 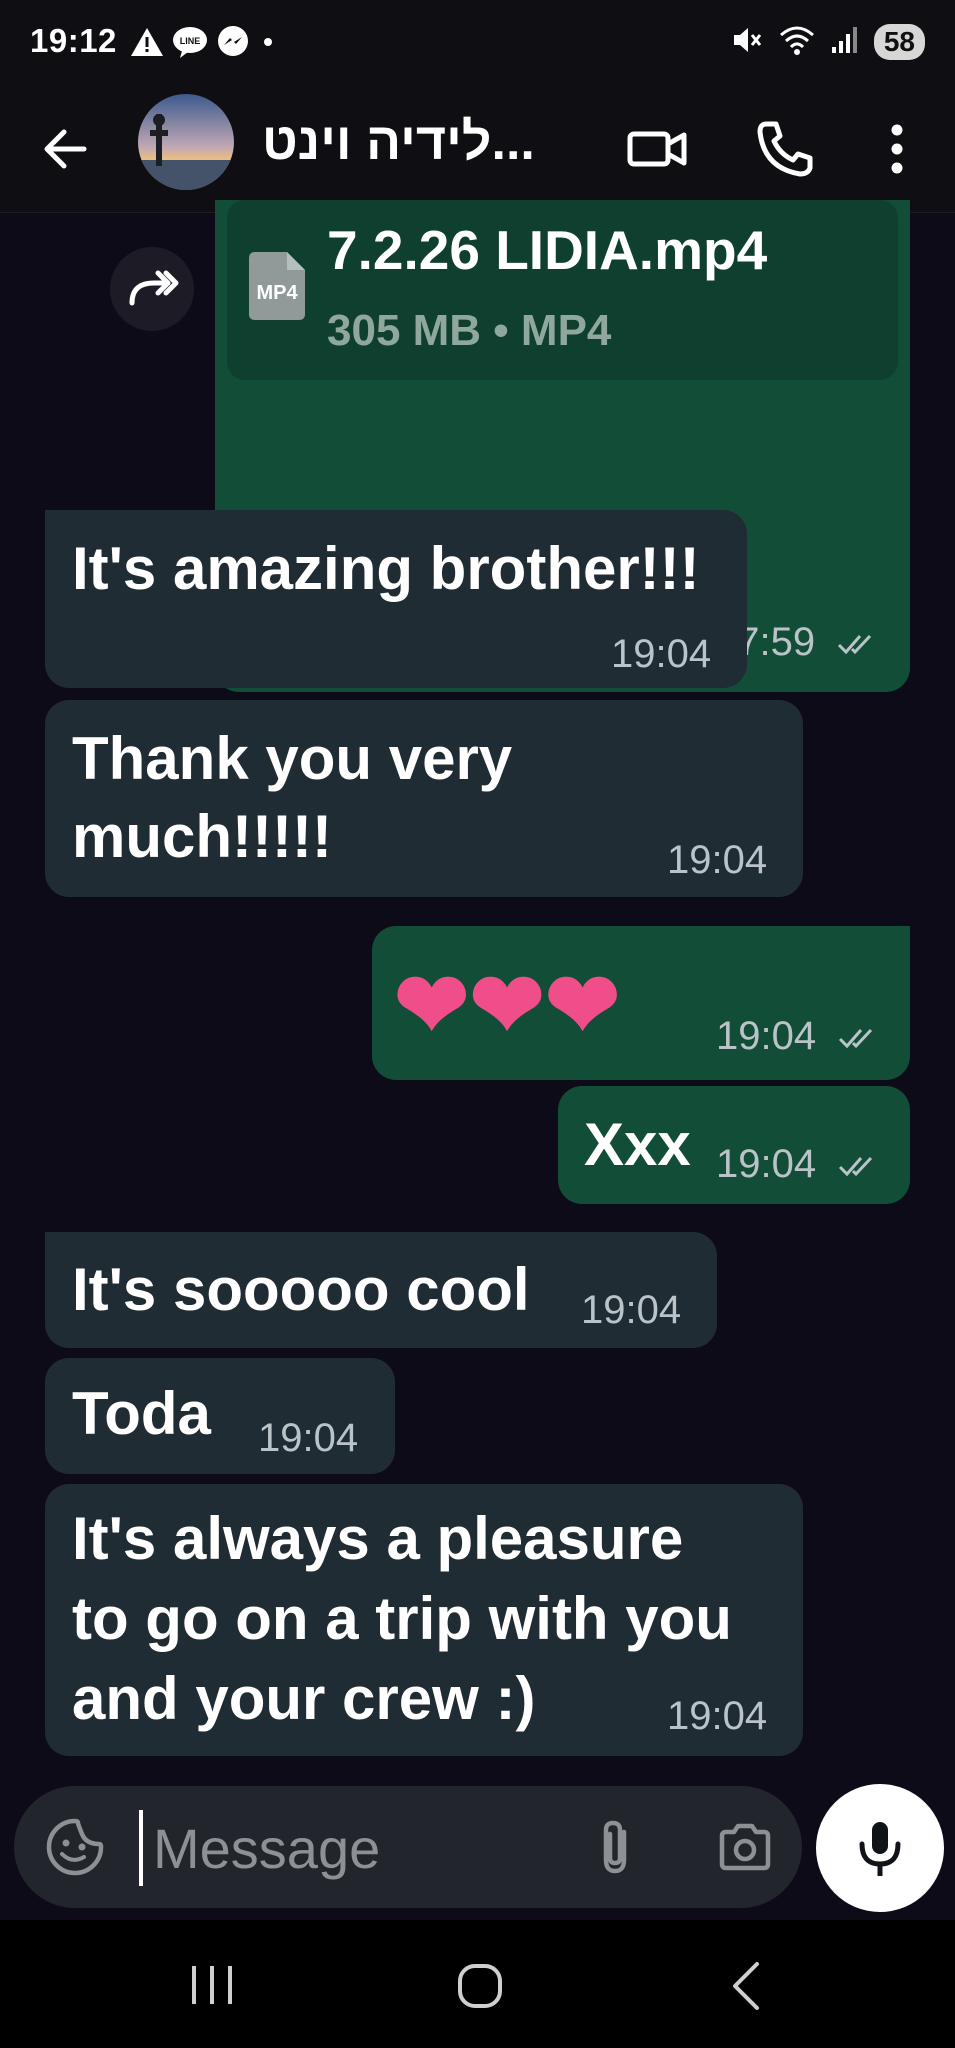 I want to click on forward-button, so click(x=152, y=289).